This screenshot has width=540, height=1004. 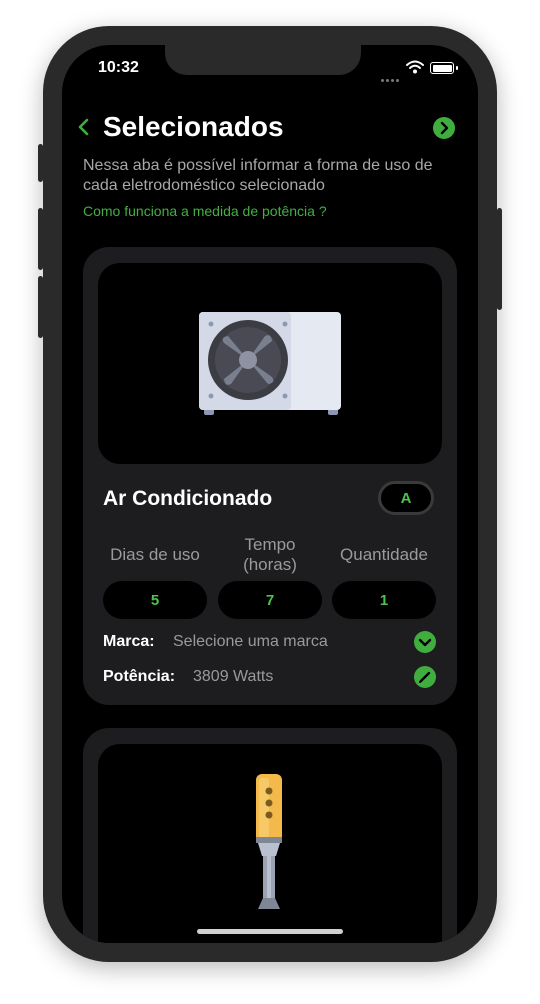 I want to click on wifi-icon, so click(x=415, y=67).